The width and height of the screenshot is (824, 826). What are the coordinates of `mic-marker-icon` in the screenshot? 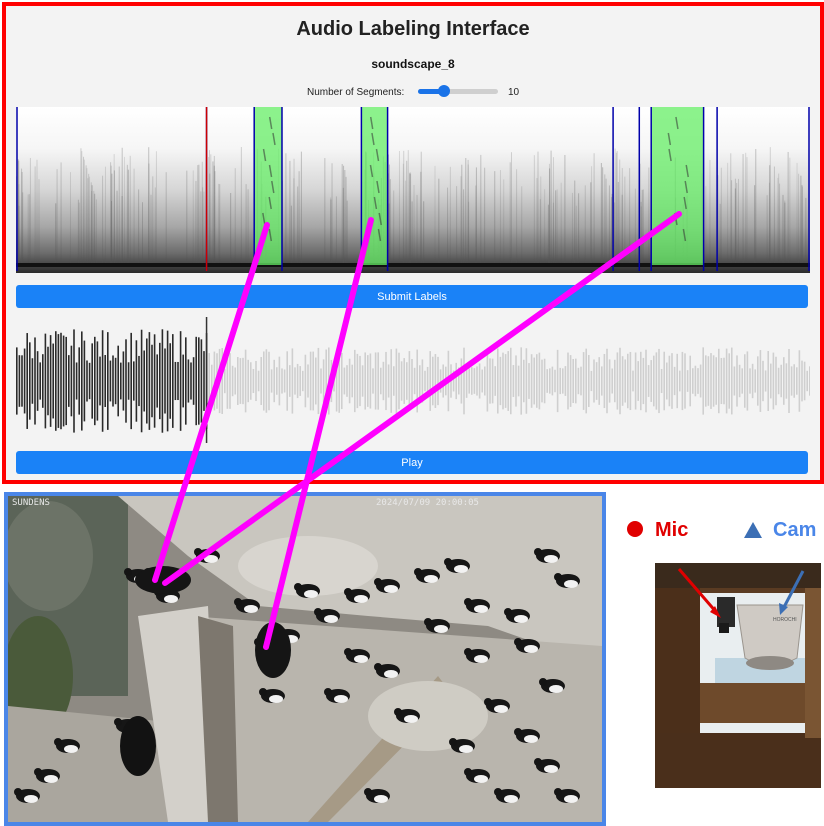 It's located at (635, 529).